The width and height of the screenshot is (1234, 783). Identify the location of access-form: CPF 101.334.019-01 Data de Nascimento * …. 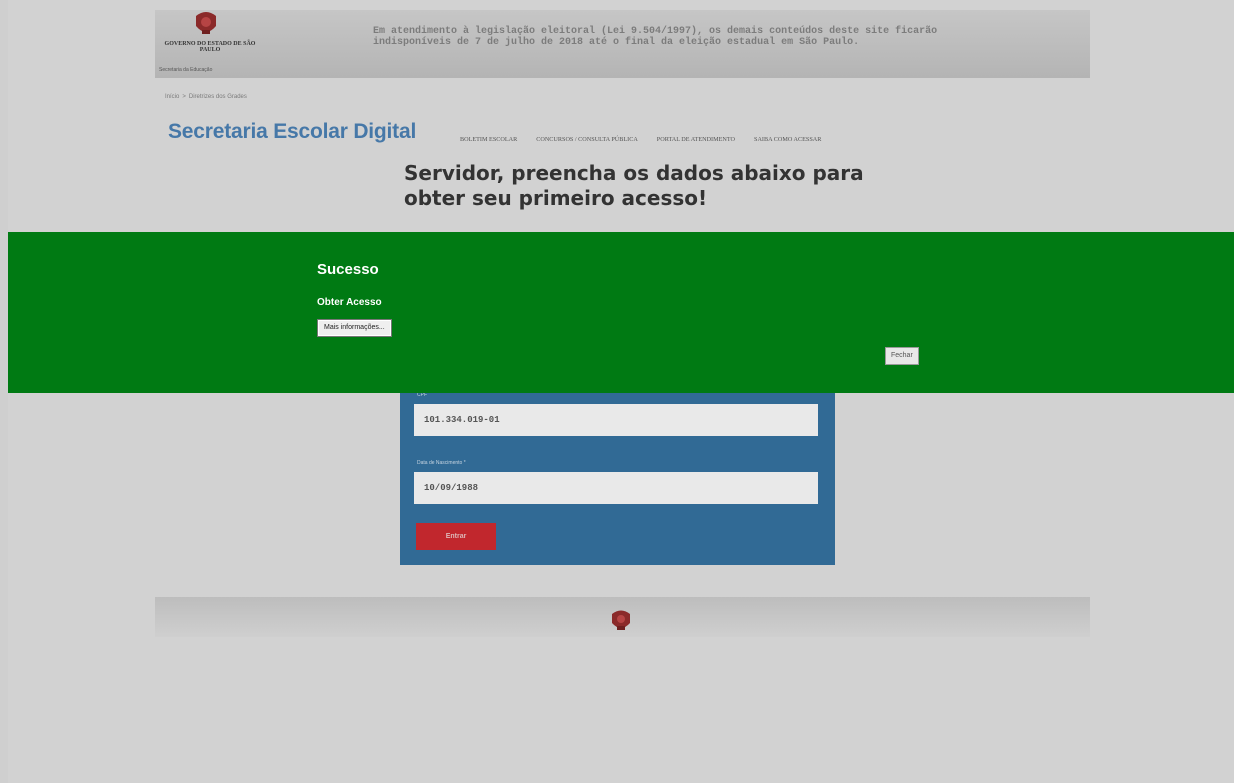
(617, 477).